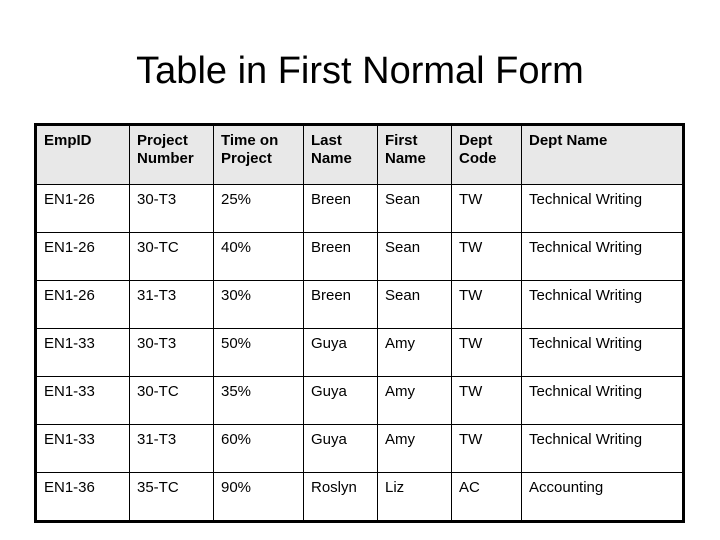 Image resolution: width=720 pixels, height=540 pixels. Describe the element at coordinates (258, 256) in the screenshot. I see `cell-time-on-project: 40%` at that location.